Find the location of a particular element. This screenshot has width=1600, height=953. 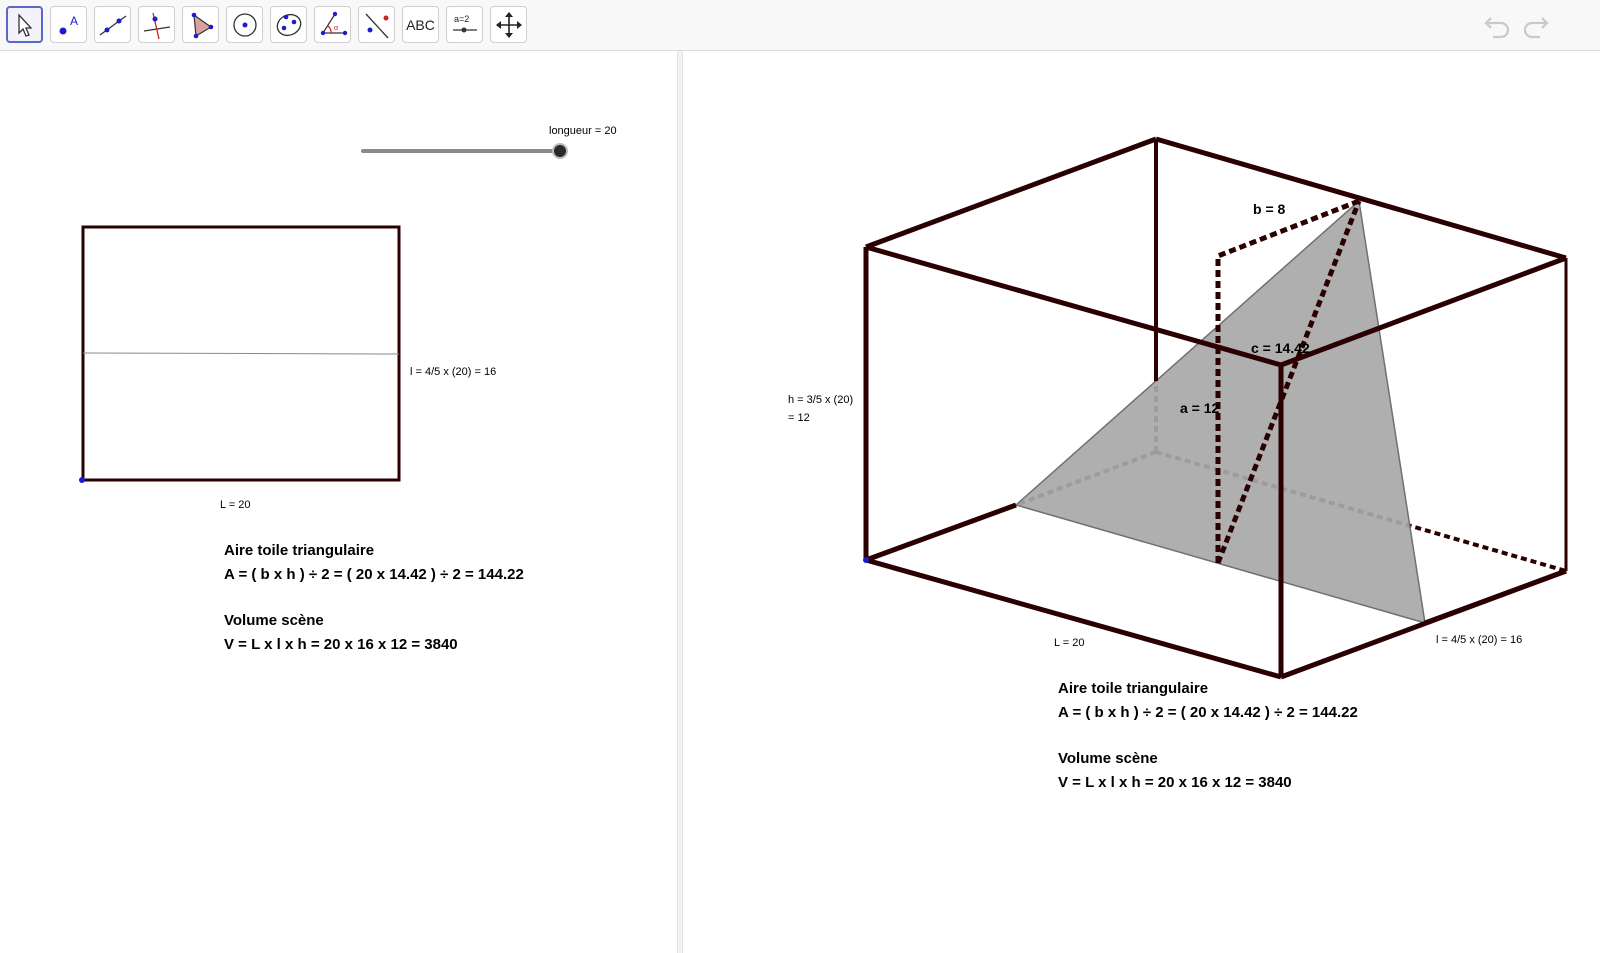

text-icon: ABC is located at coordinates (420, 24).